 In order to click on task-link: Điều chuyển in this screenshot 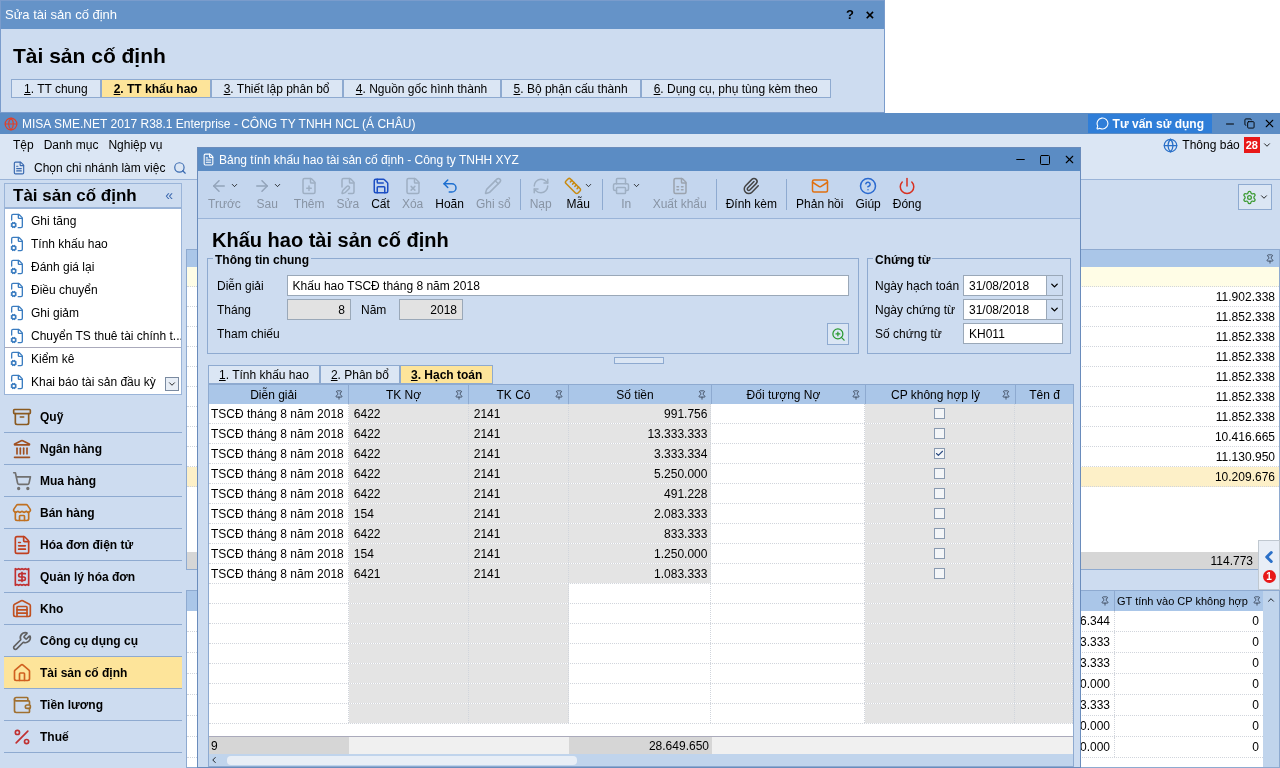, I will do `click(64, 289)`.